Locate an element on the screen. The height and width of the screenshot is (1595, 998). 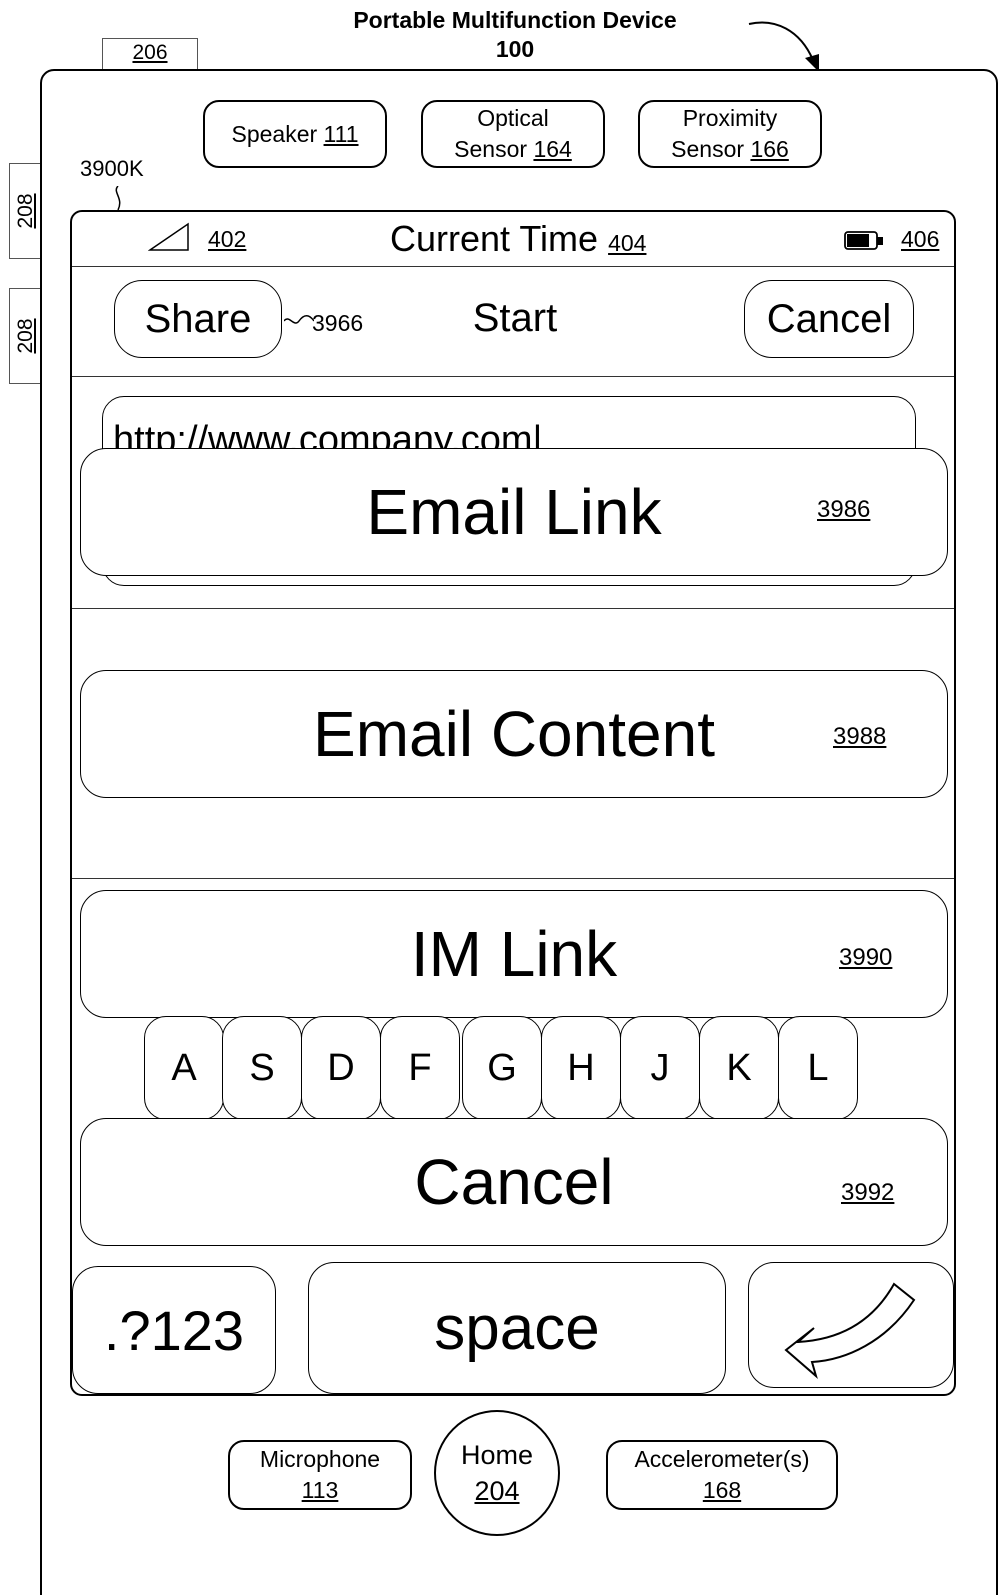
email-content-label: Email Content is located at coordinates (514, 734).